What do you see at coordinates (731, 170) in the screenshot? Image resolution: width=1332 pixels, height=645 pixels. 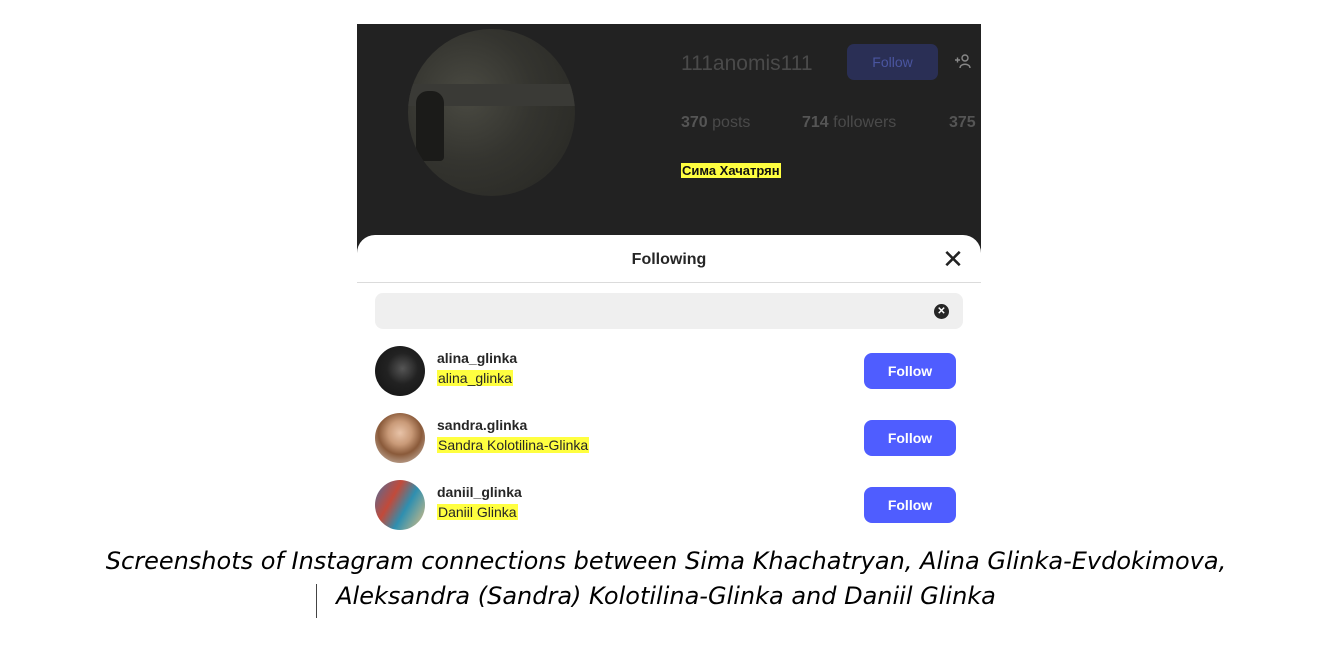 I see `profile-display-name: Сима Хачатрян` at bounding box center [731, 170].